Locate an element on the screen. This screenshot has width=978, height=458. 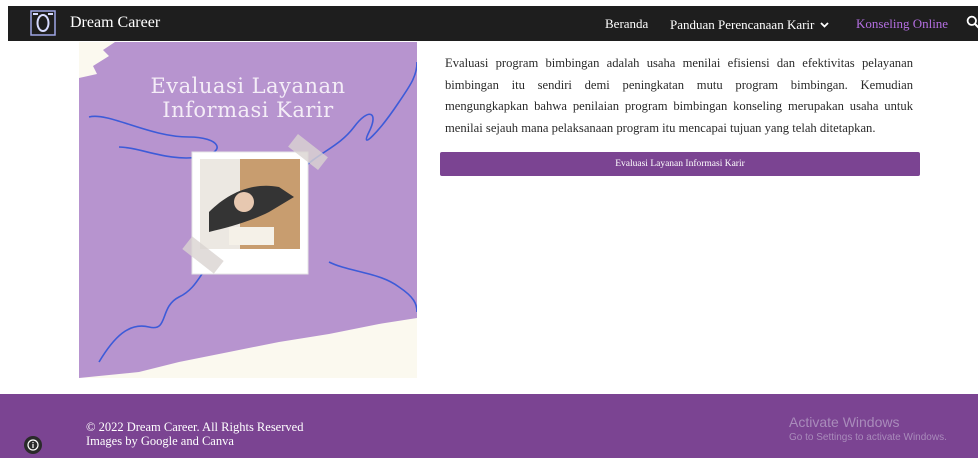
nav-panduan-label: Panduan Perencanaan Karir is located at coordinates (742, 24).